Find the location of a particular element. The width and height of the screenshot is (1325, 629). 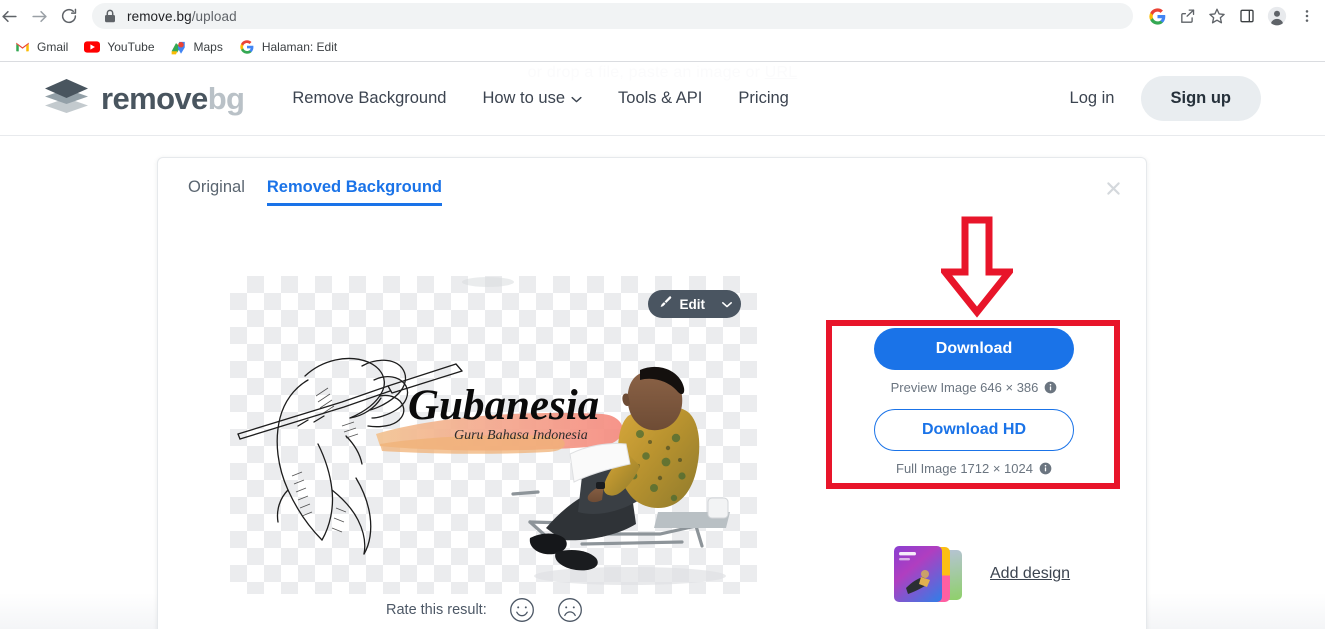

sad-face-icon is located at coordinates (570, 610).